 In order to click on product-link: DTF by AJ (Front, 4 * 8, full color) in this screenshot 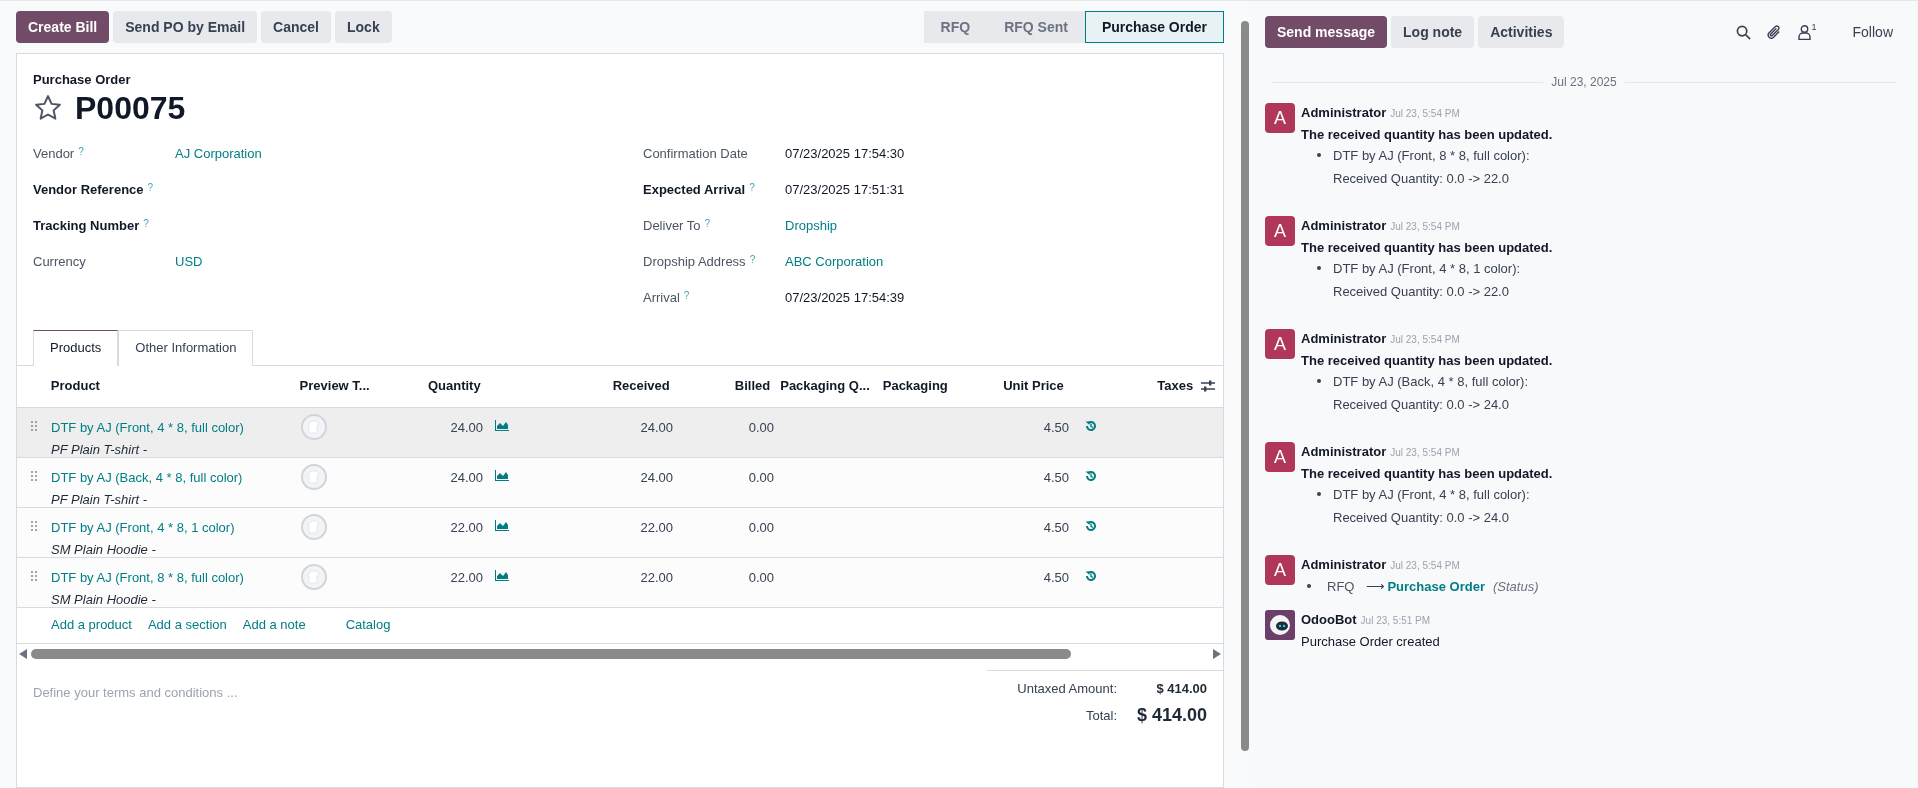, I will do `click(176, 427)`.